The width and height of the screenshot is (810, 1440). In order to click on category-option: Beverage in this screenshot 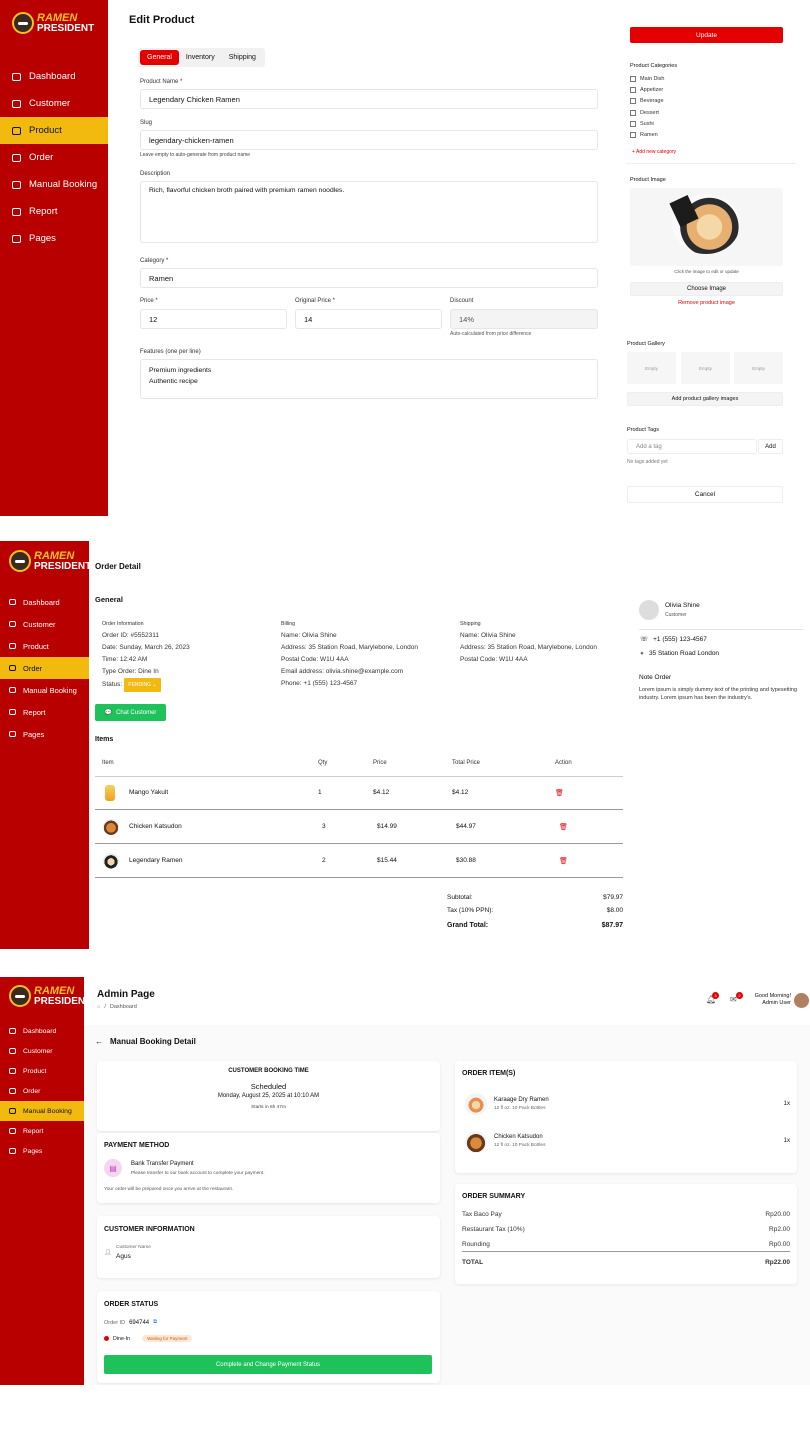, I will do `click(647, 101)`.